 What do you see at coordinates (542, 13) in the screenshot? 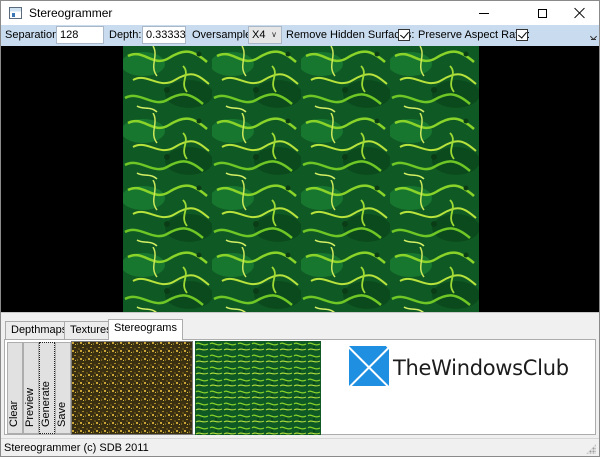
I see `maximize-icon` at bounding box center [542, 13].